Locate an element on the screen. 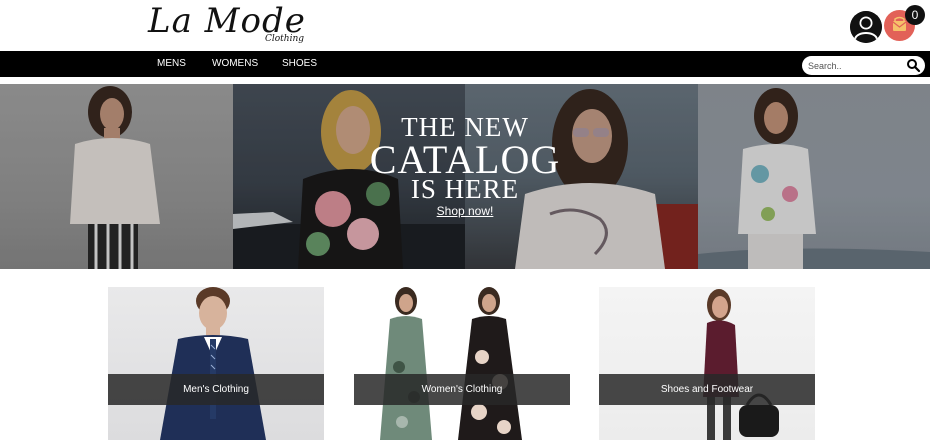  search-input is located at coordinates (856, 65).